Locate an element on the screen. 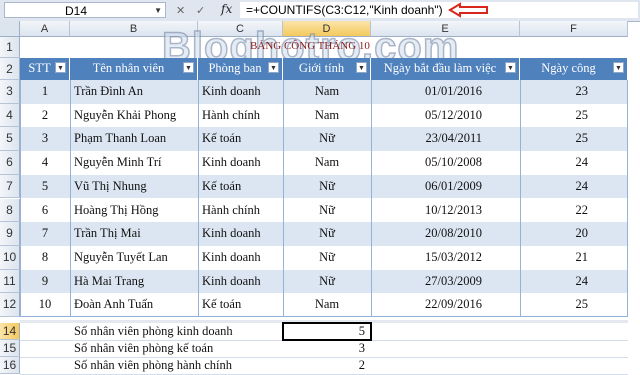 Image resolution: width=640 pixels, height=375 pixels. row-header-1: 1 is located at coordinates (10, 47).